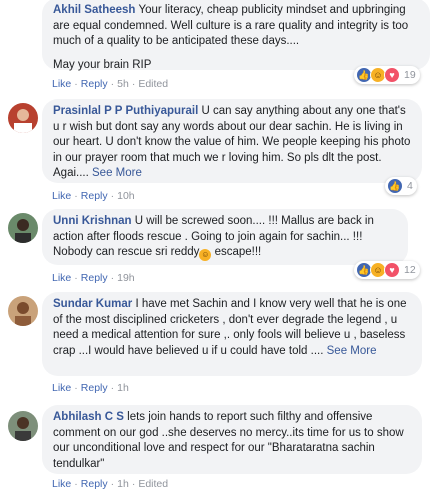 This screenshot has width=439, height=490. Describe the element at coordinates (410, 270) in the screenshot. I see `reaction-count: 12` at that location.